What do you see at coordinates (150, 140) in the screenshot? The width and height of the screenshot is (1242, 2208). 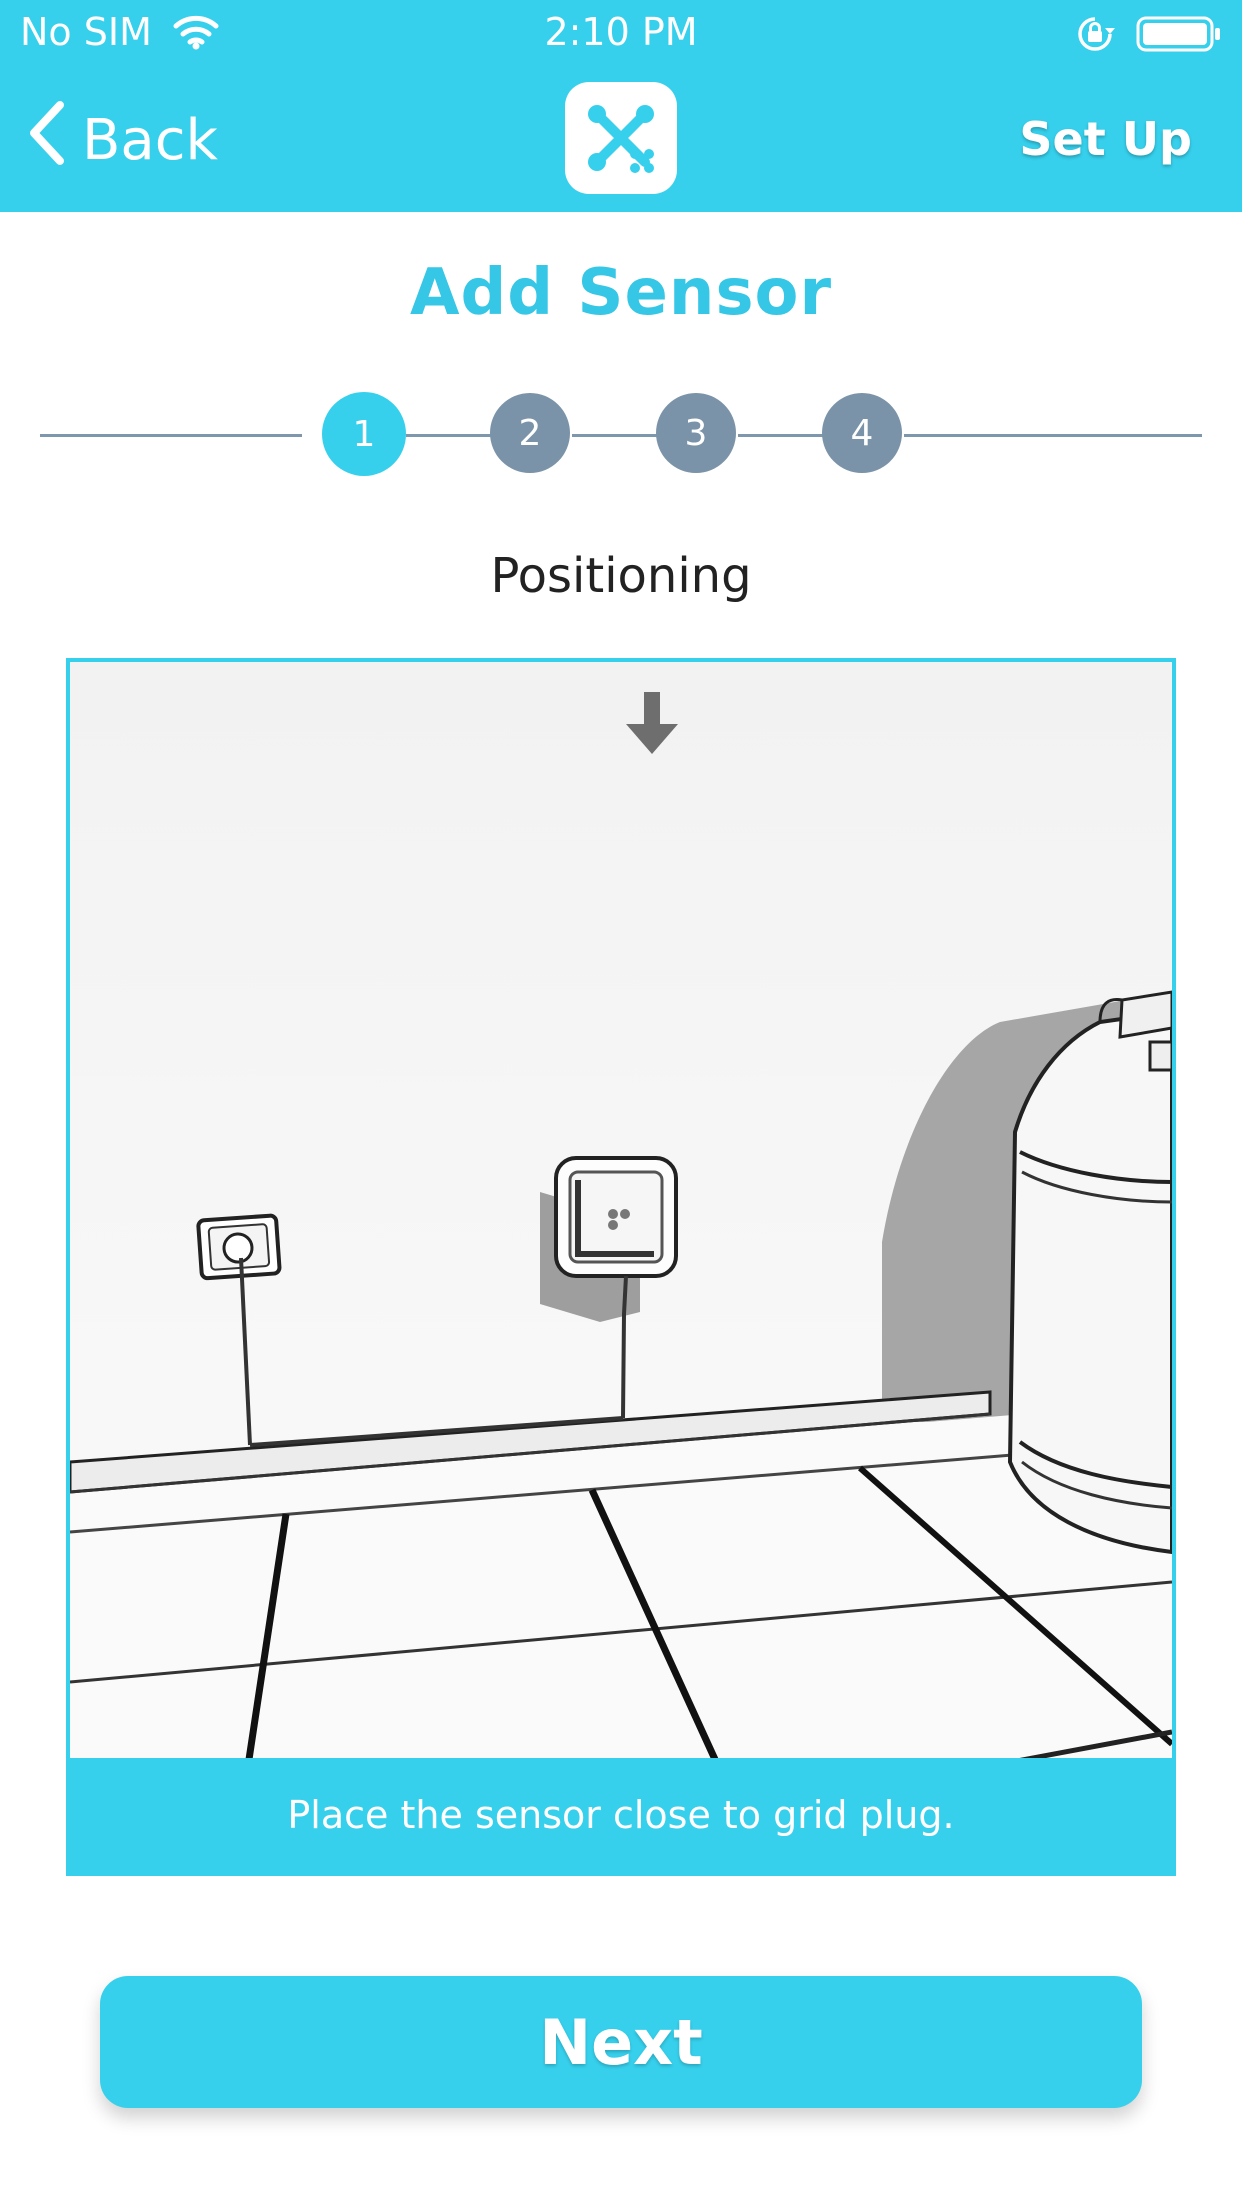 I see `back-label: Back` at bounding box center [150, 140].